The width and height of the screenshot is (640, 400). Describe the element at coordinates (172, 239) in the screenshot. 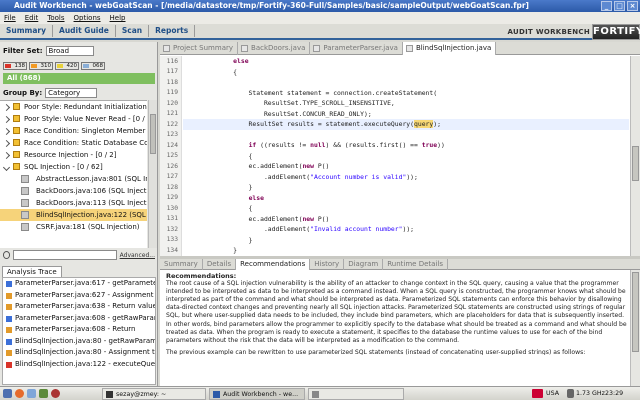

I see `line-number: 133` at that location.